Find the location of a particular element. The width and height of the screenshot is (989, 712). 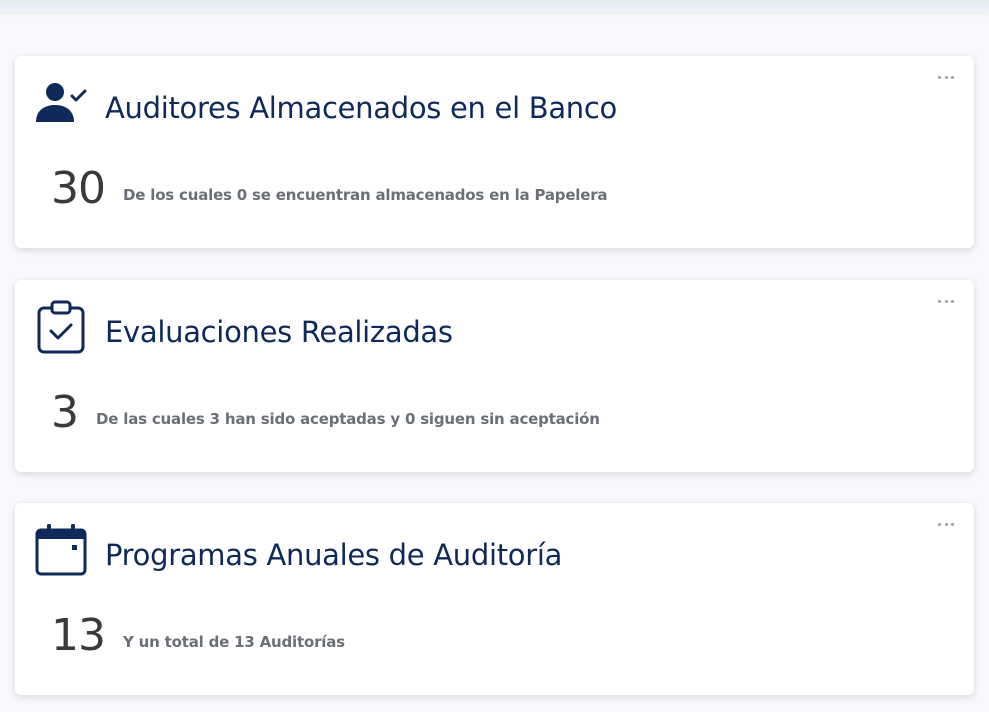

card-stat-row: 13 Y un total de 13 Auditorías is located at coordinates (198, 636).